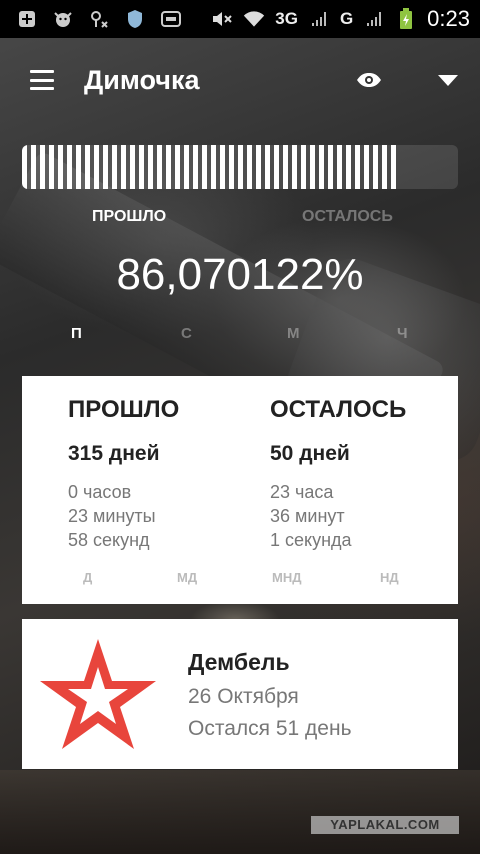  What do you see at coordinates (402, 333) in the screenshot?
I see `unit-ch: Ч` at bounding box center [402, 333].